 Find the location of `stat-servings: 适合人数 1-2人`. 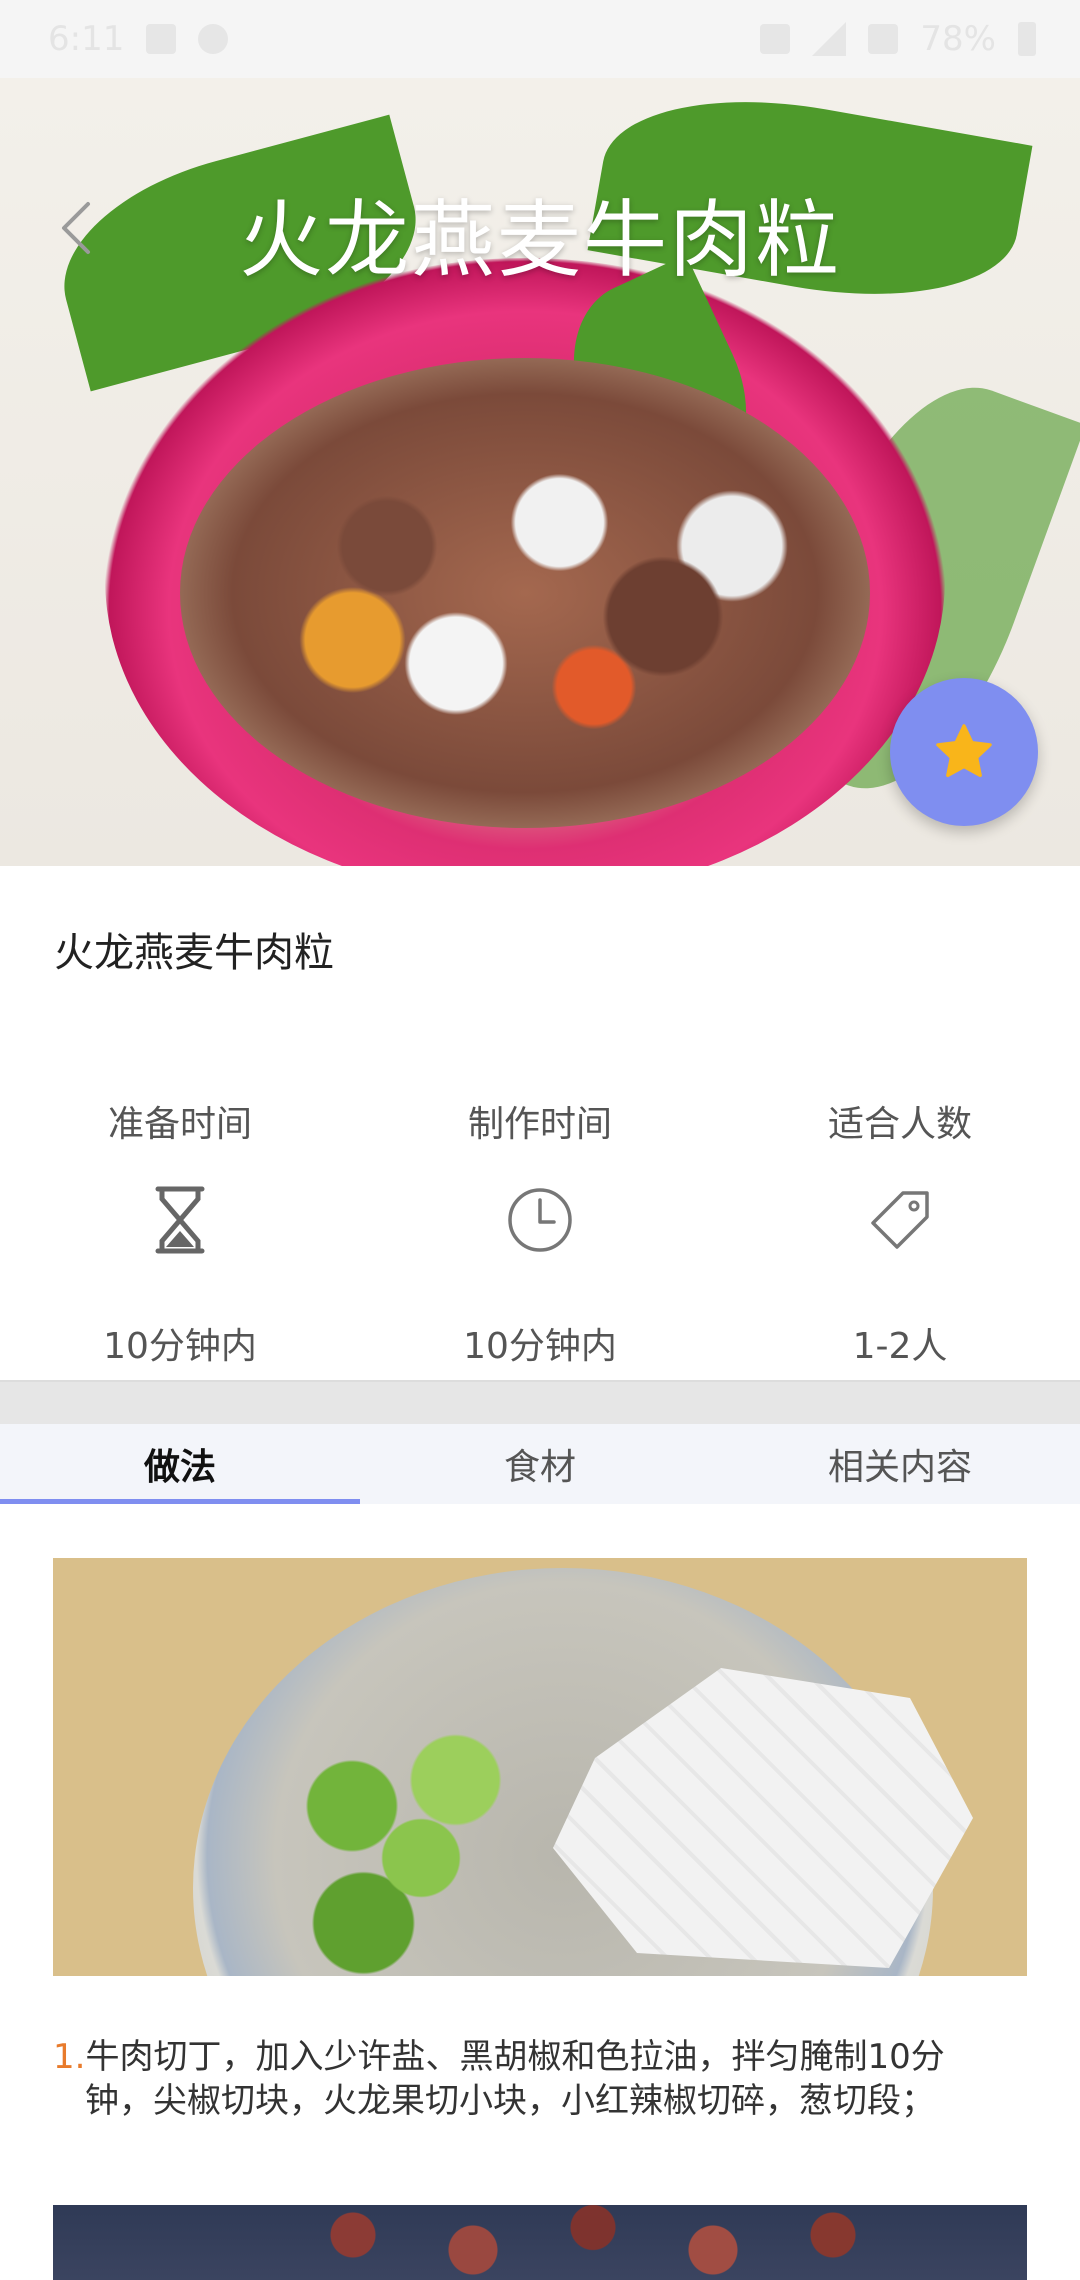

stat-servings: 适合人数 1-2人 is located at coordinates (900, 1236).